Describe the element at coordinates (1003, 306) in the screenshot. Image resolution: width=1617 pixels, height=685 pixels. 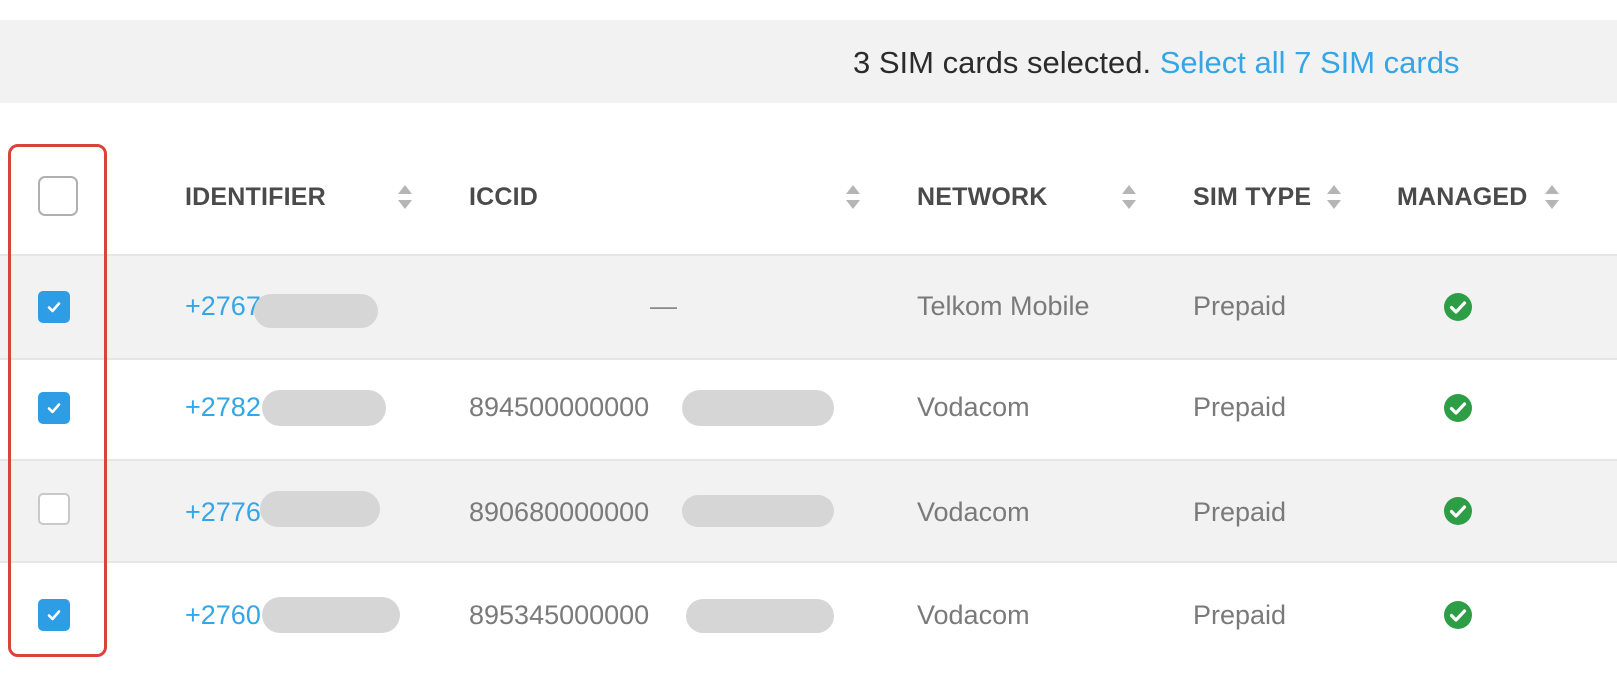
I see `network-cell: Telkom Mobile` at that location.